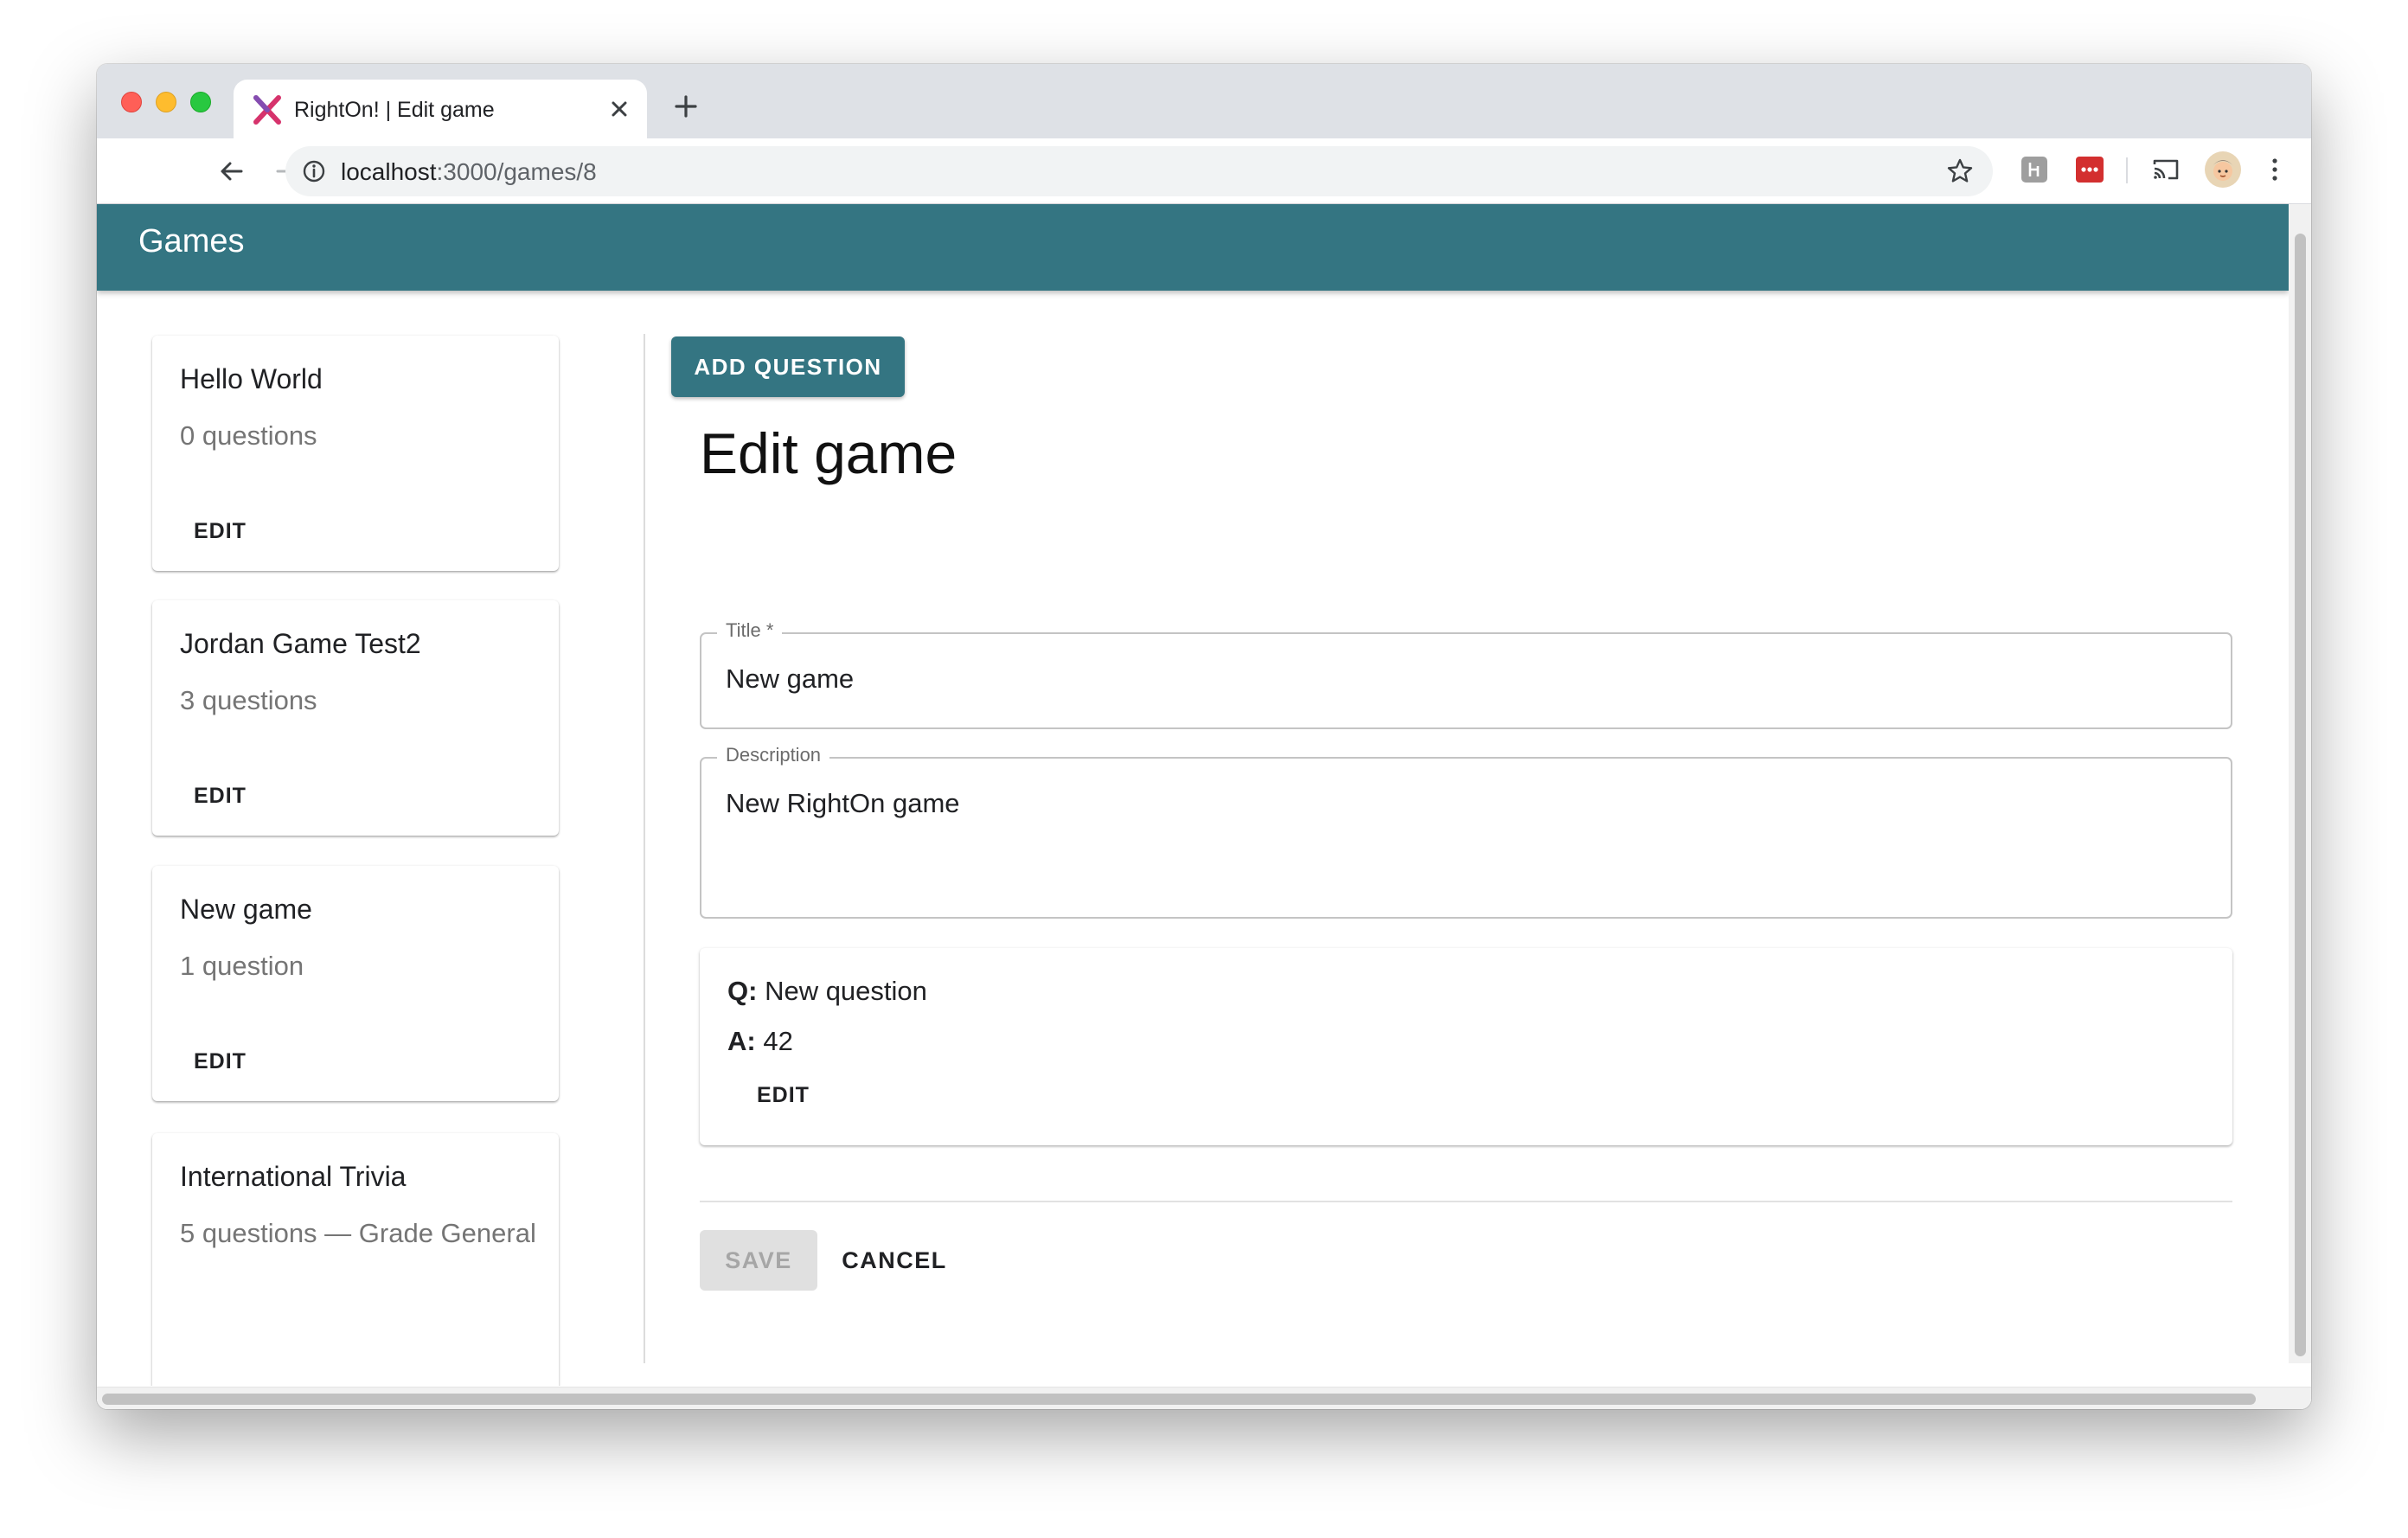 Image resolution: width=2408 pixels, height=1538 pixels. I want to click on url-host: localhost, so click(389, 171).